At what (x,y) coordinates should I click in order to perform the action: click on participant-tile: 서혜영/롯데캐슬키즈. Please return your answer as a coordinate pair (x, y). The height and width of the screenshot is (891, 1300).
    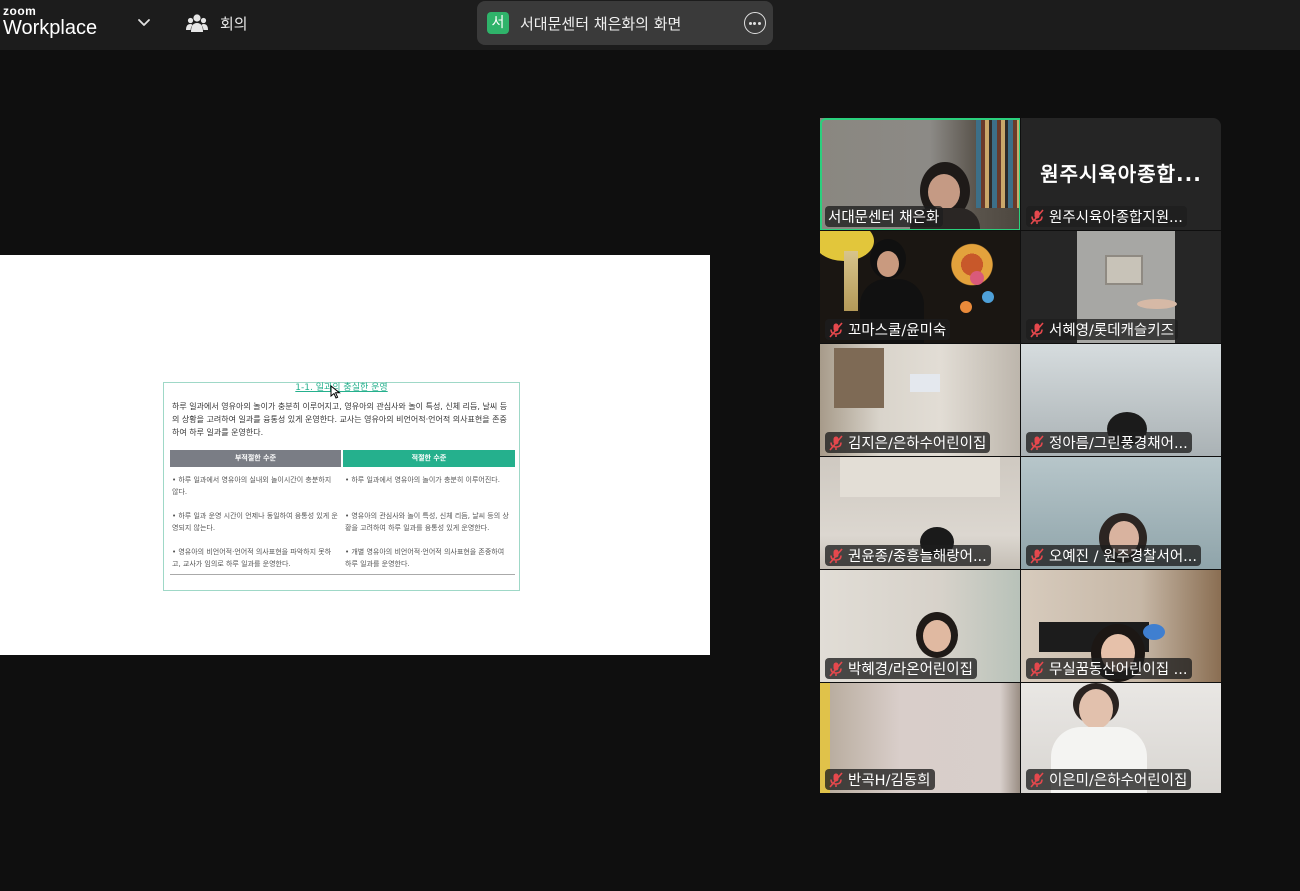
    Looking at the image, I should click on (1121, 287).